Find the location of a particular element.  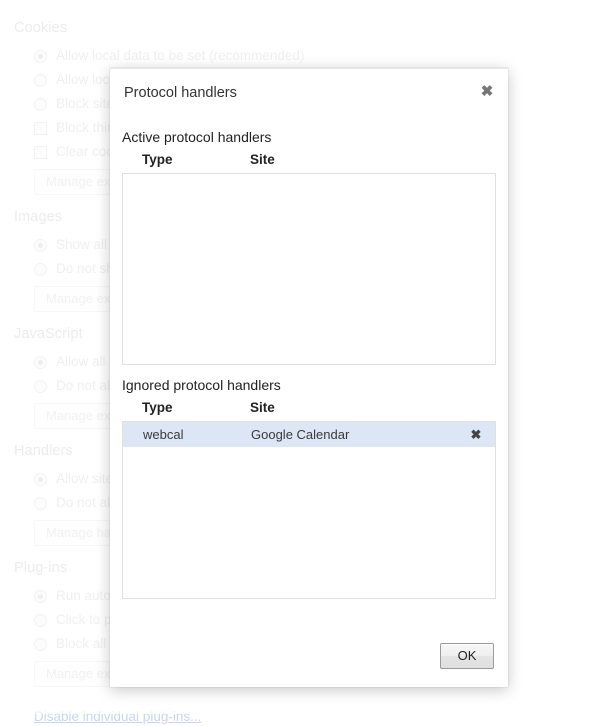

ignored-handlers-column-headers: Type Site is located at coordinates (309, 408).